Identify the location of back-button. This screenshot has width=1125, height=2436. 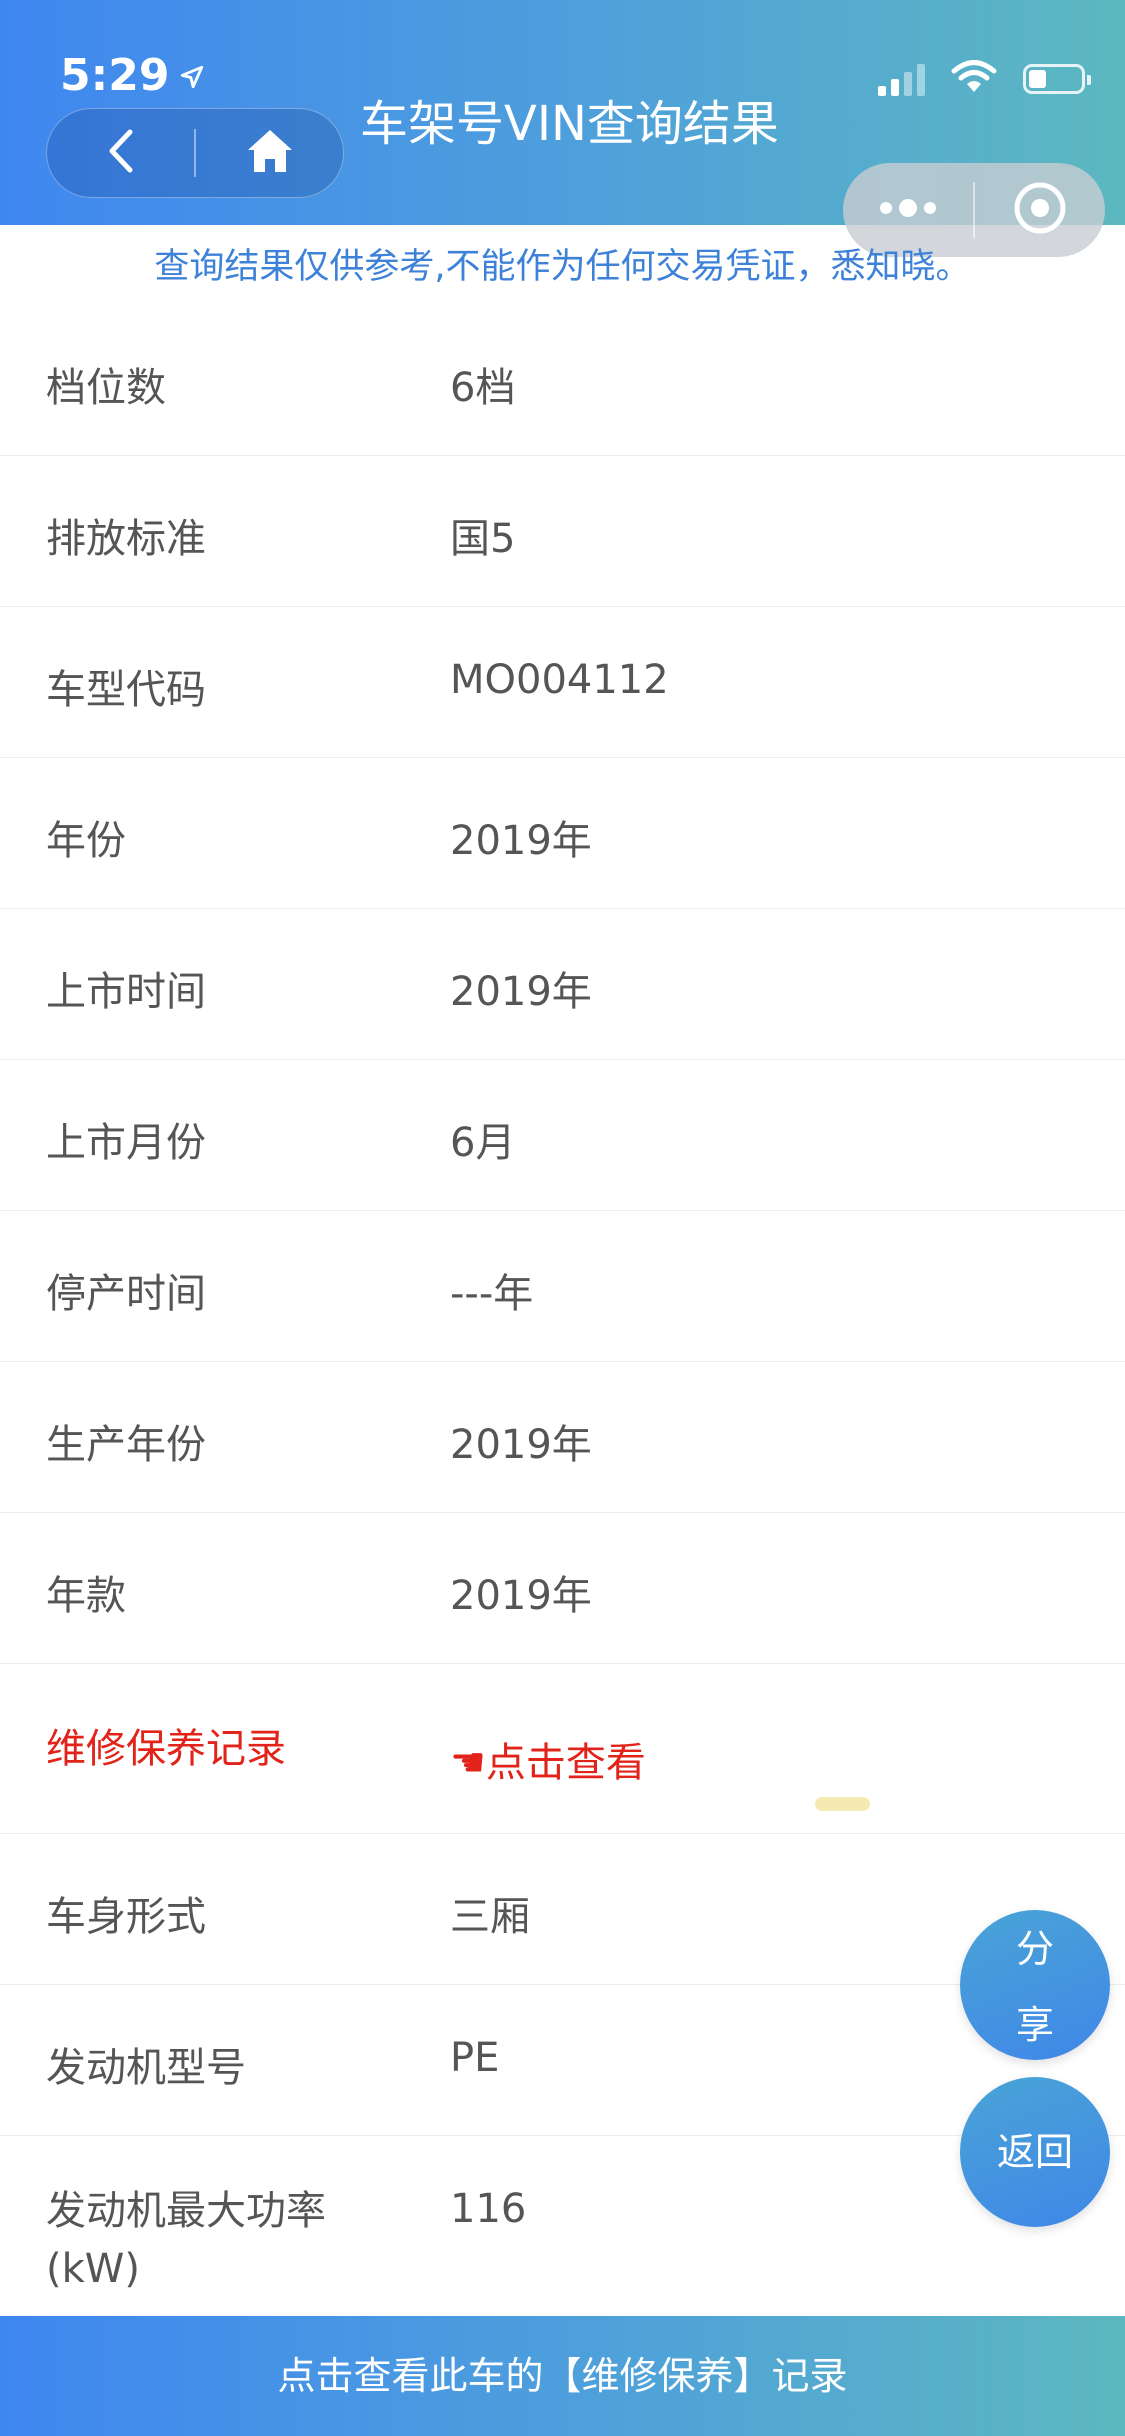
(120, 153).